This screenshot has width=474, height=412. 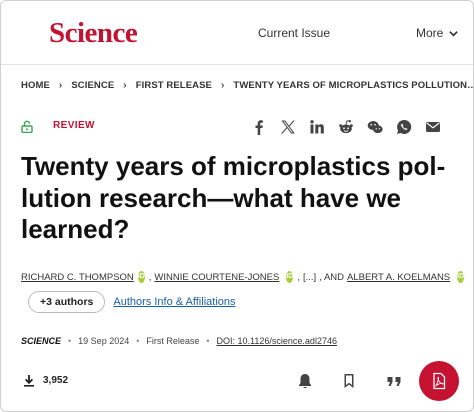 What do you see at coordinates (92, 85) in the screenshot?
I see `breadcrumb-science: SCIENCE` at bounding box center [92, 85].